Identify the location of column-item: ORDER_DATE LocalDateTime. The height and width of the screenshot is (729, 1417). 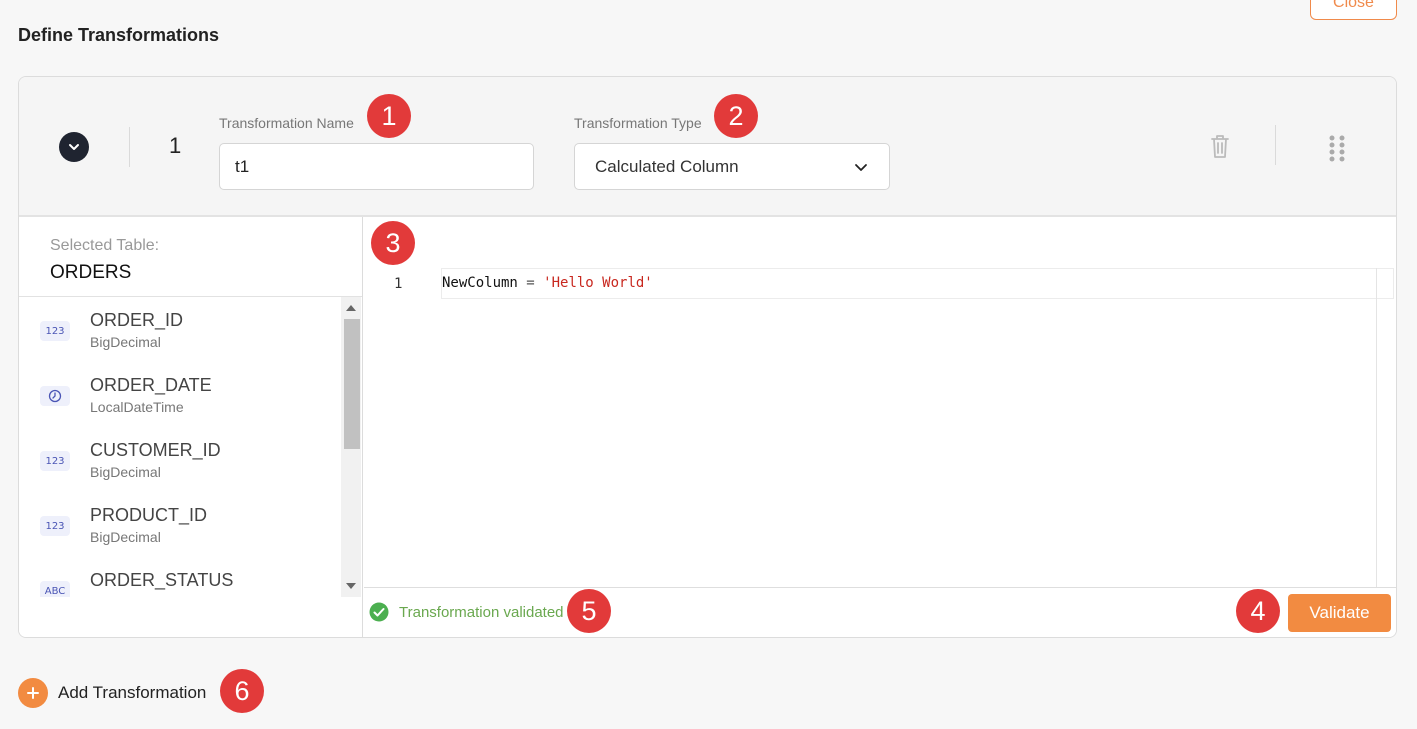
(180, 394).